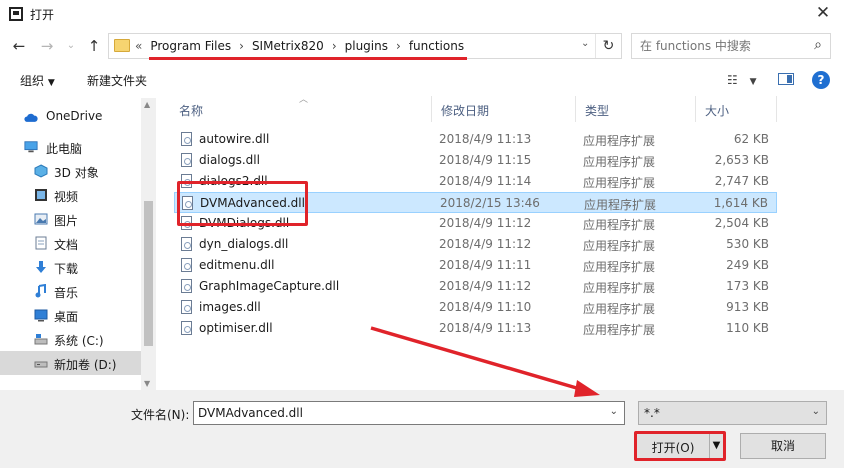 The height and width of the screenshot is (468, 844). I want to click on sidebar-item-label: 文档, so click(66, 245).